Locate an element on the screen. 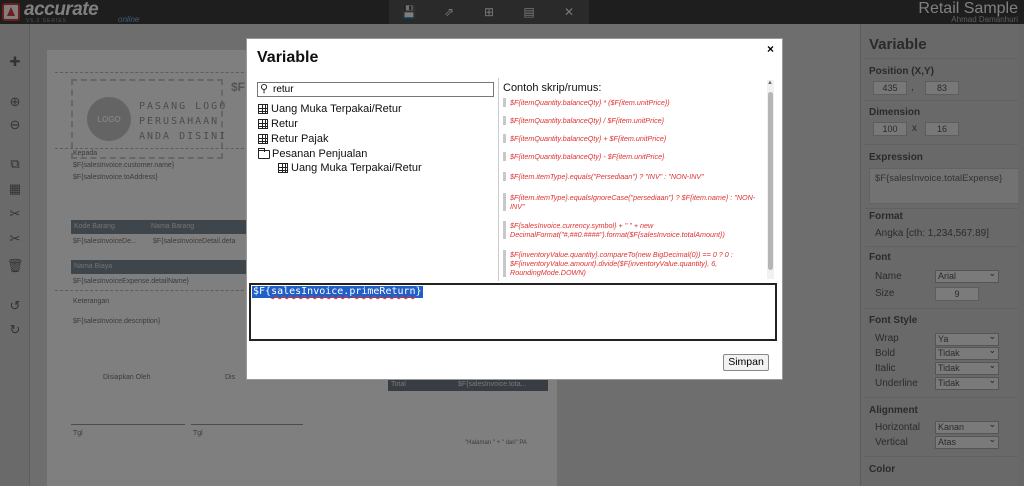  scrollbar-thumb is located at coordinates (770, 181).